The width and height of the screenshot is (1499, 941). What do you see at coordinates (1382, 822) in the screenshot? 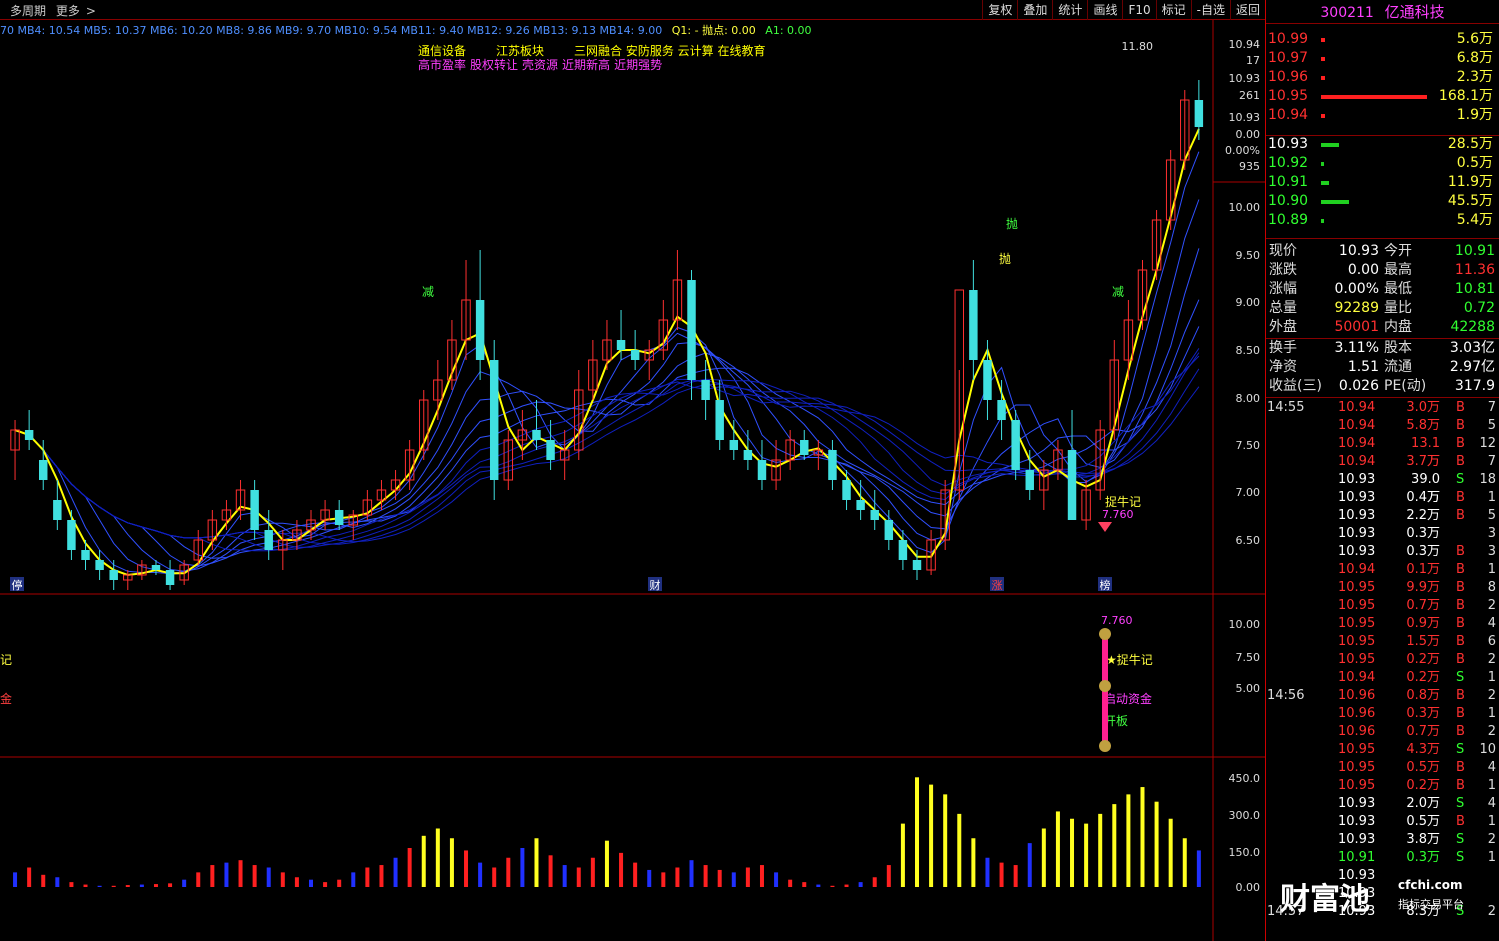
I see `tick-row: 10.93 0.5万 B 1` at bounding box center [1382, 822].